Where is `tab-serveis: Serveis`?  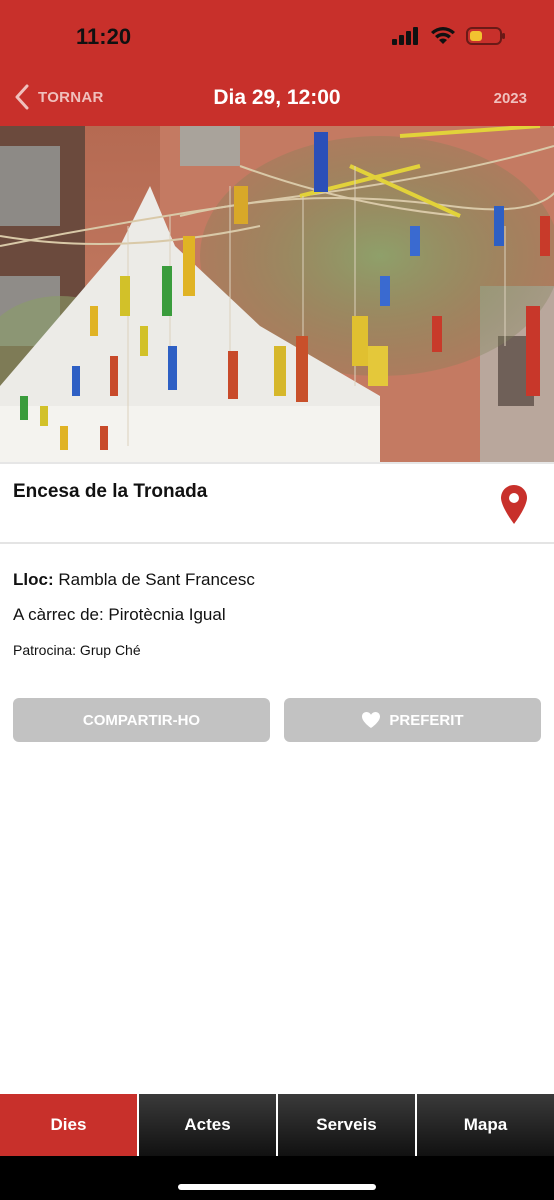 tab-serveis: Serveis is located at coordinates (345, 1125).